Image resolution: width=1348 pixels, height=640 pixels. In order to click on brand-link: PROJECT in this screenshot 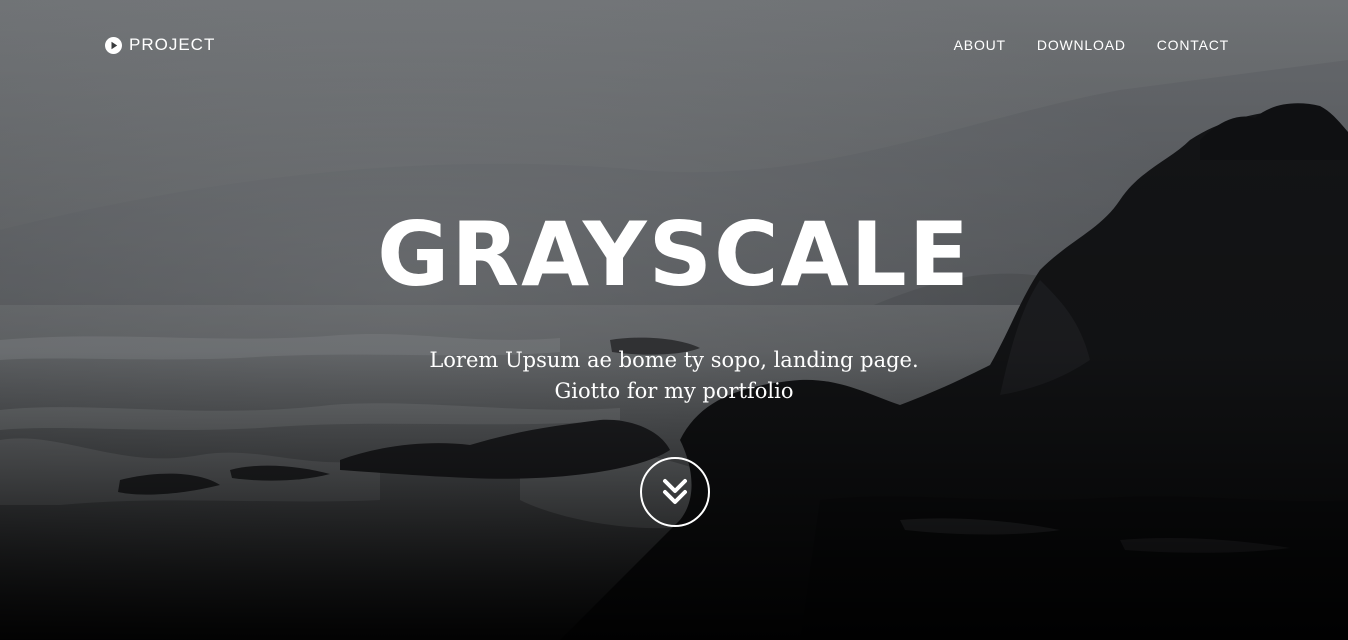, I will do `click(160, 45)`.